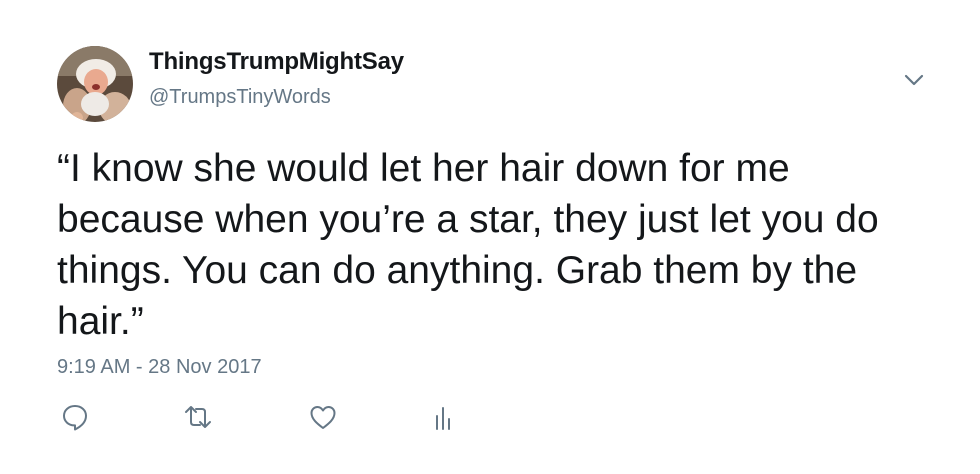  What do you see at coordinates (159, 367) in the screenshot?
I see `tweet-timestamp: 9:19 AM - 28 Nov 2017` at bounding box center [159, 367].